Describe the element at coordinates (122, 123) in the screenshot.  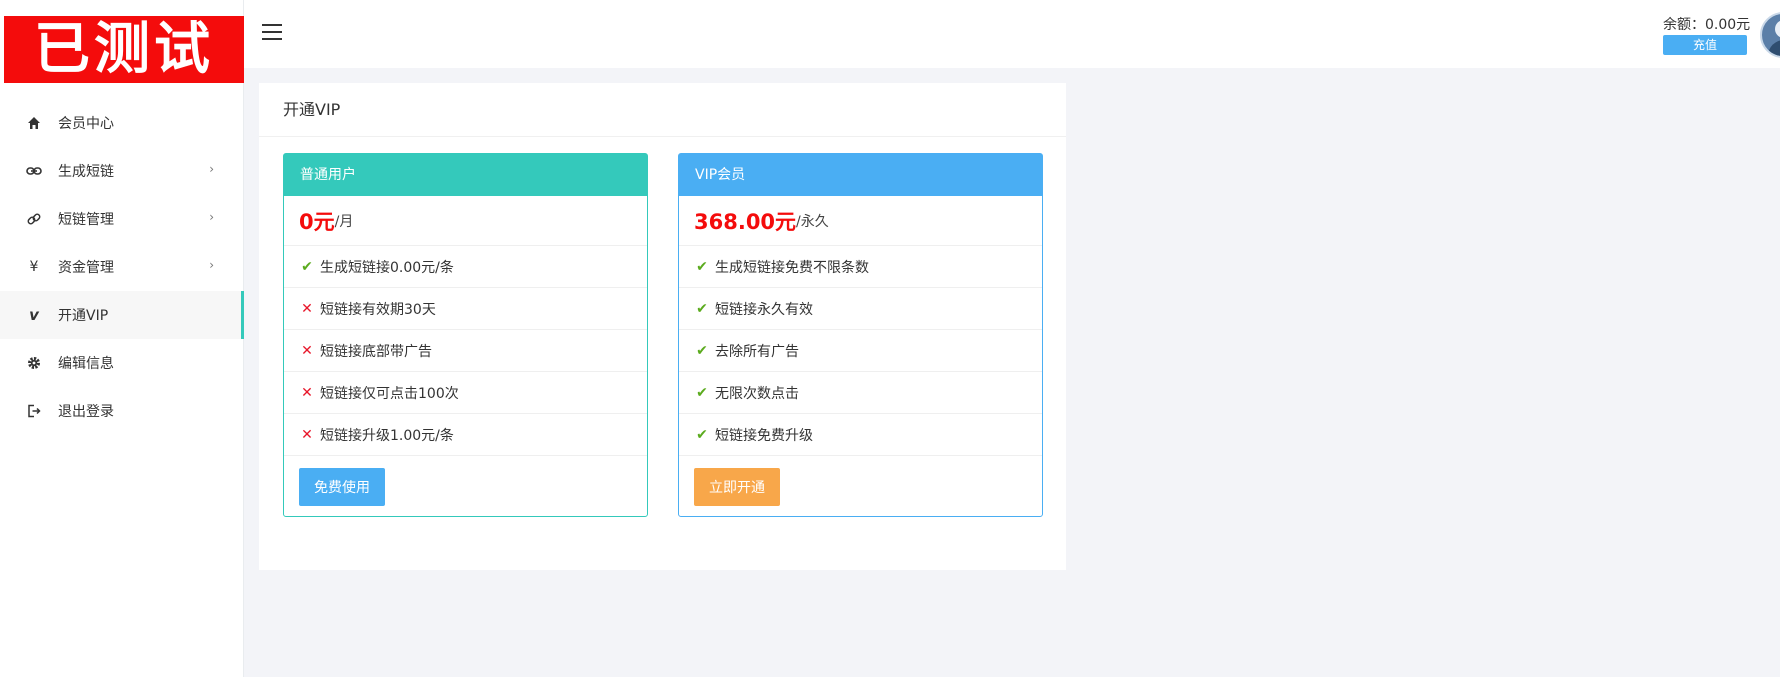
I see `sidebar-item-member-center: 会员中心` at that location.